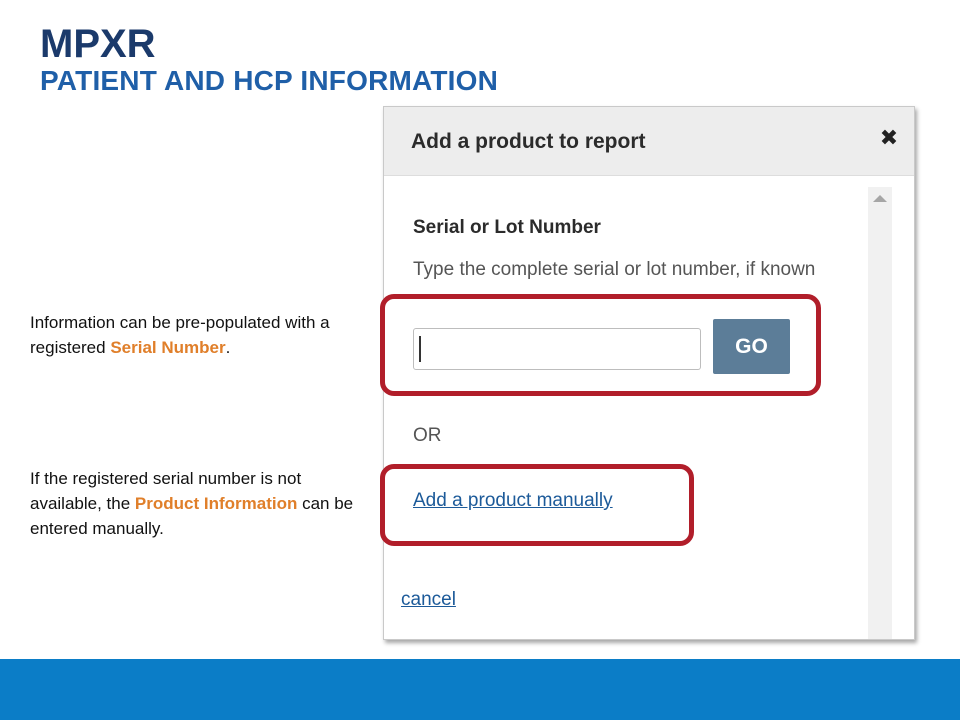 This screenshot has height=720, width=960. What do you see at coordinates (428, 600) in the screenshot?
I see `cancel-link: cancel` at bounding box center [428, 600].